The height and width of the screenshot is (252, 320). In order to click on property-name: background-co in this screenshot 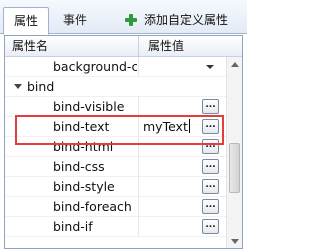, I will do `click(95, 66)`.